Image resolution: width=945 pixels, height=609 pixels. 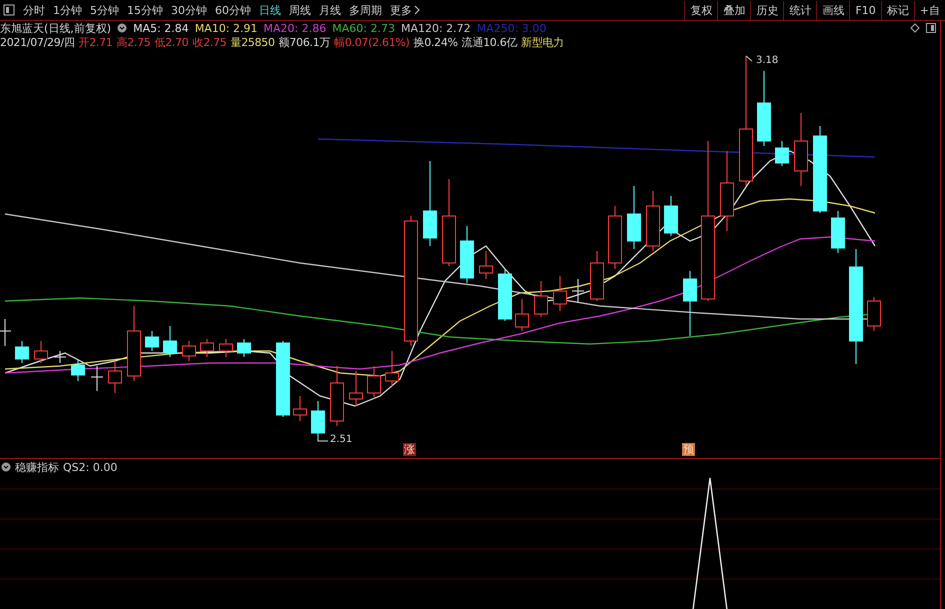 What do you see at coordinates (363, 28) in the screenshot?
I see `ma-legend-label: MA60: 2.73` at bounding box center [363, 28].